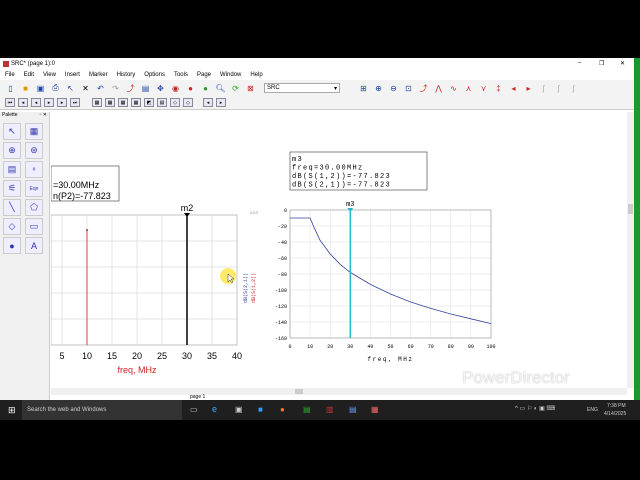 The width and height of the screenshot is (640, 480). What do you see at coordinates (235, 88) in the screenshot?
I see `refresh-icon: ⟳` at bounding box center [235, 88].